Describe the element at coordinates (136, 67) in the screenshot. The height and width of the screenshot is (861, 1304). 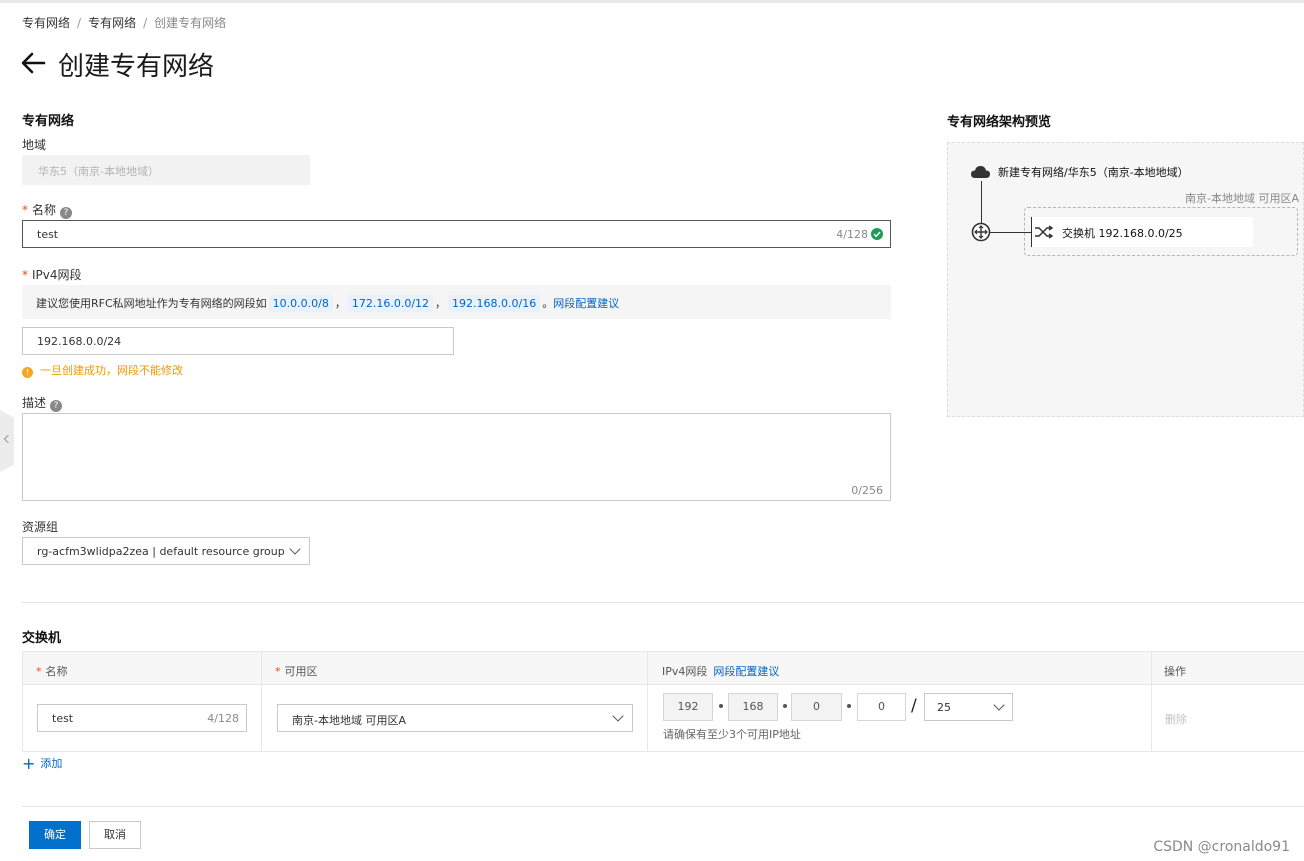
I see `page-title: 创建专有网络` at that location.